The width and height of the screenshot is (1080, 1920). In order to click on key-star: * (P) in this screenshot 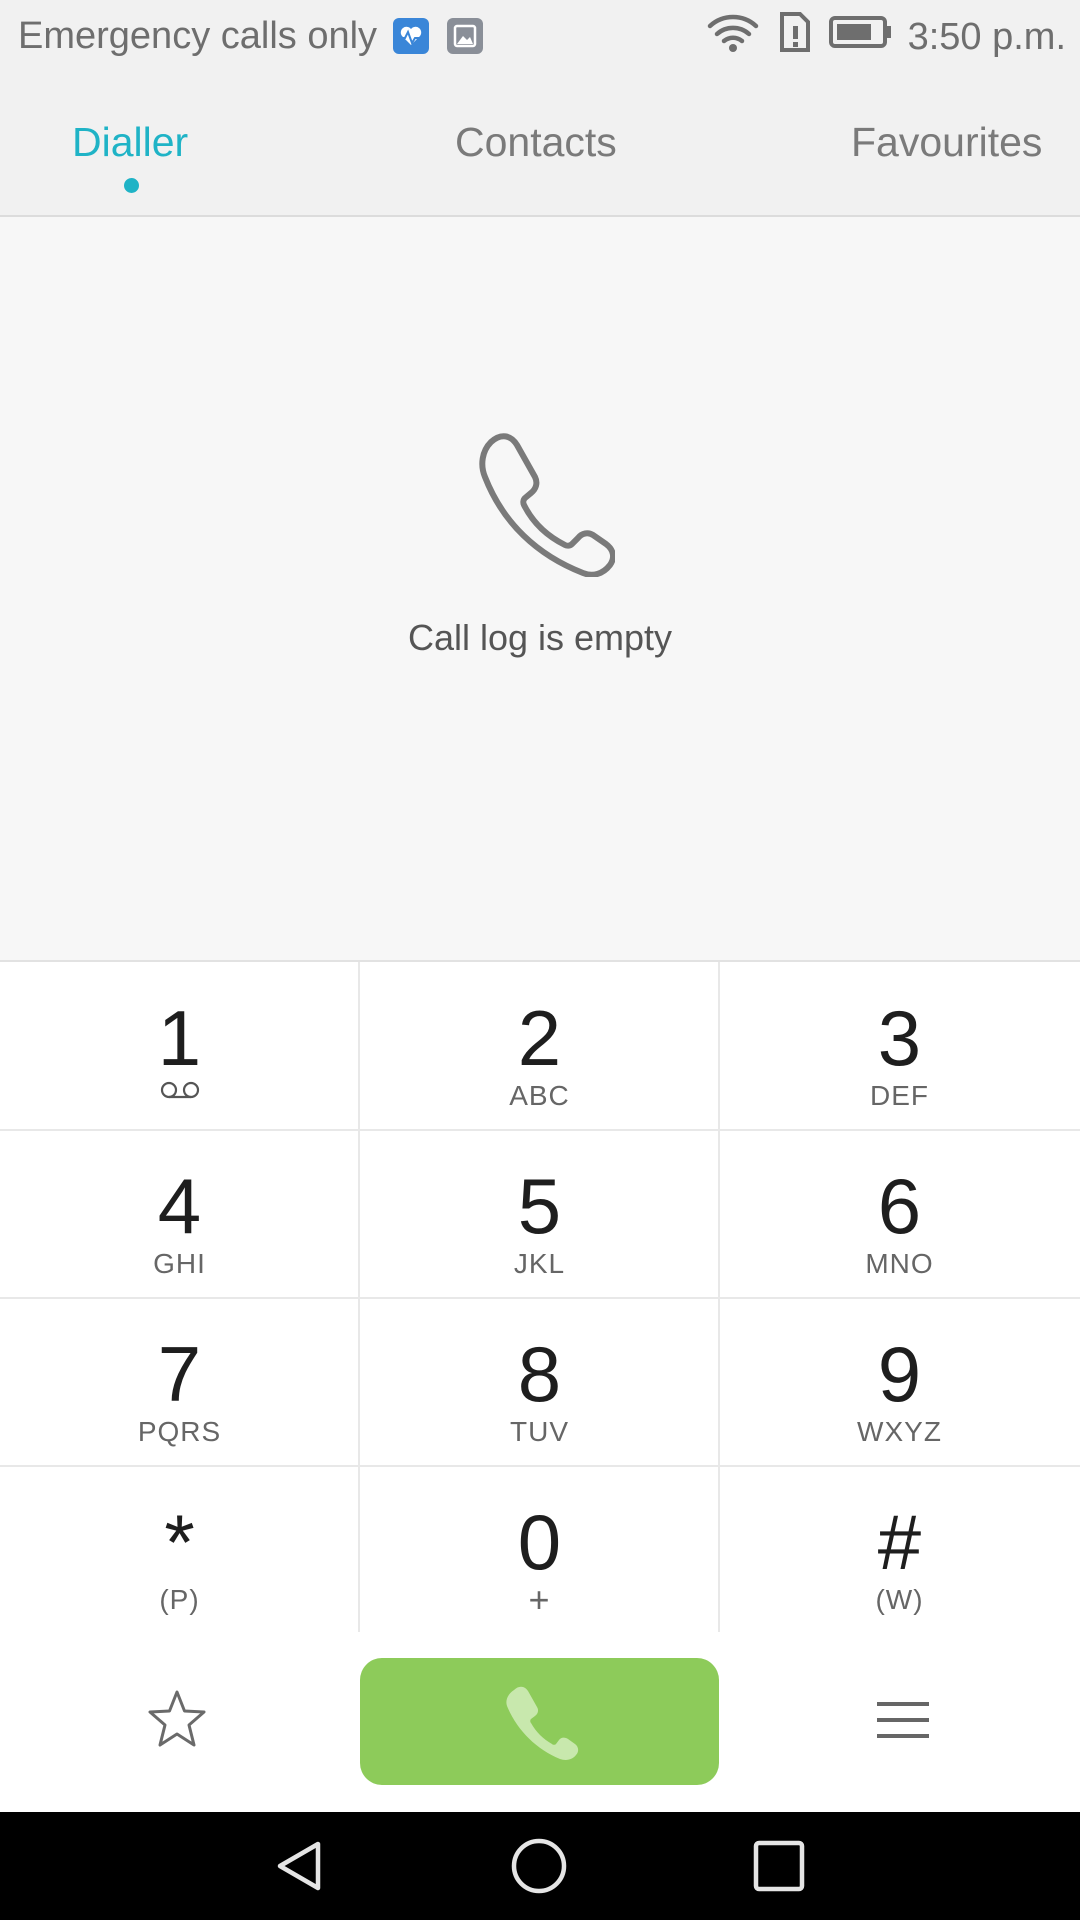, I will do `click(179, 1549)`.